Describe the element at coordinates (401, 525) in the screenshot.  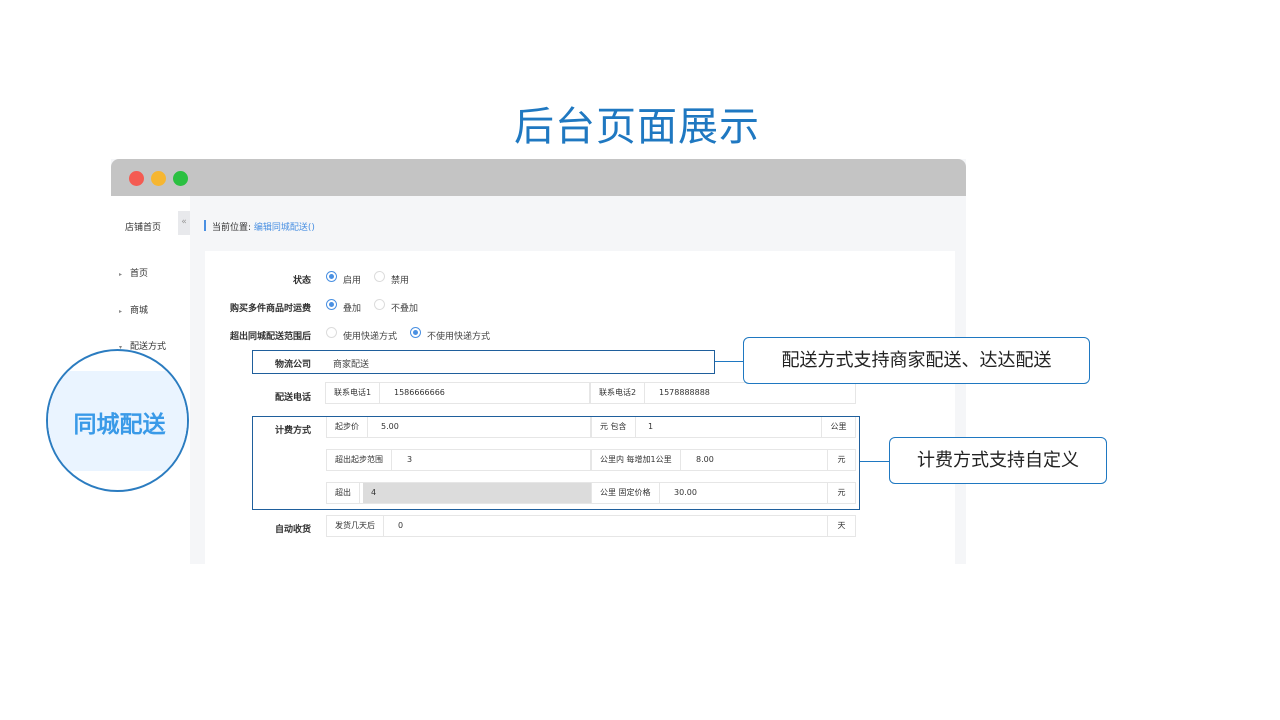
I see `auto-receive-value: 0` at that location.